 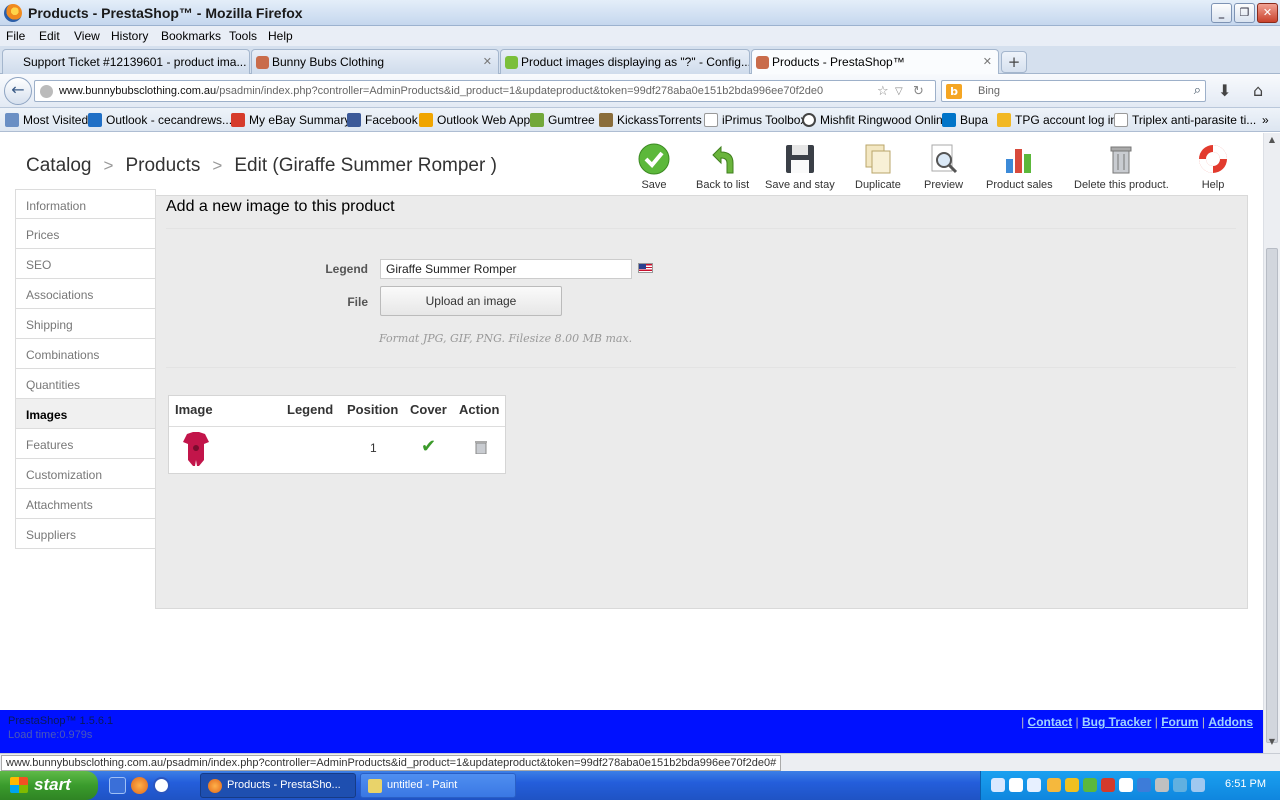 What do you see at coordinates (1265, 120) in the screenshot?
I see `bookmarks-overflow-icon: »` at bounding box center [1265, 120].